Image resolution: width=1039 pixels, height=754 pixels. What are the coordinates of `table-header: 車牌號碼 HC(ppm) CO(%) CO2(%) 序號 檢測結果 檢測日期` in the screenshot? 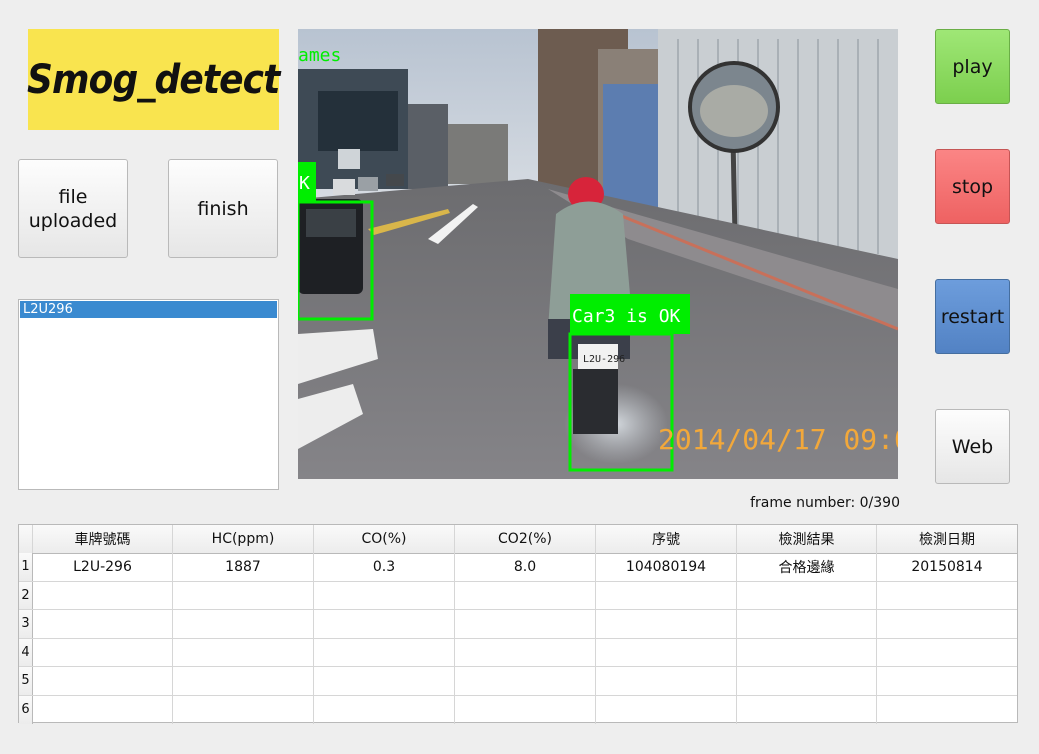 It's located at (518, 539).